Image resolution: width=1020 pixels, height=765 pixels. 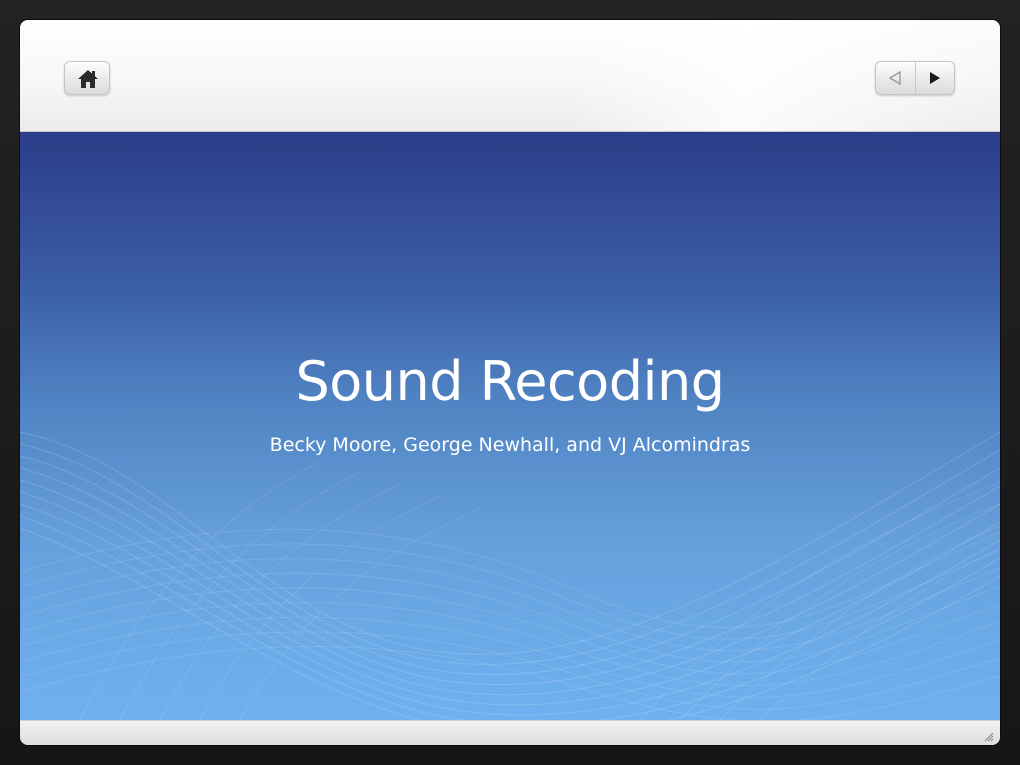 I want to click on home-button, so click(x=87, y=78).